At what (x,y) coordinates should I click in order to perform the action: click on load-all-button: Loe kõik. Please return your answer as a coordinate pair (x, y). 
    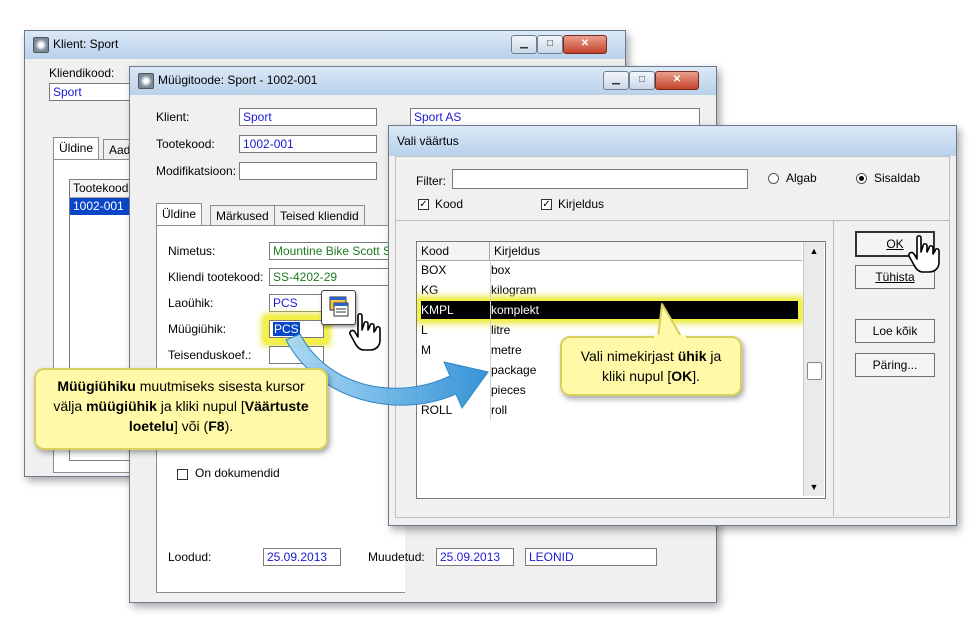
    Looking at the image, I should click on (895, 331).